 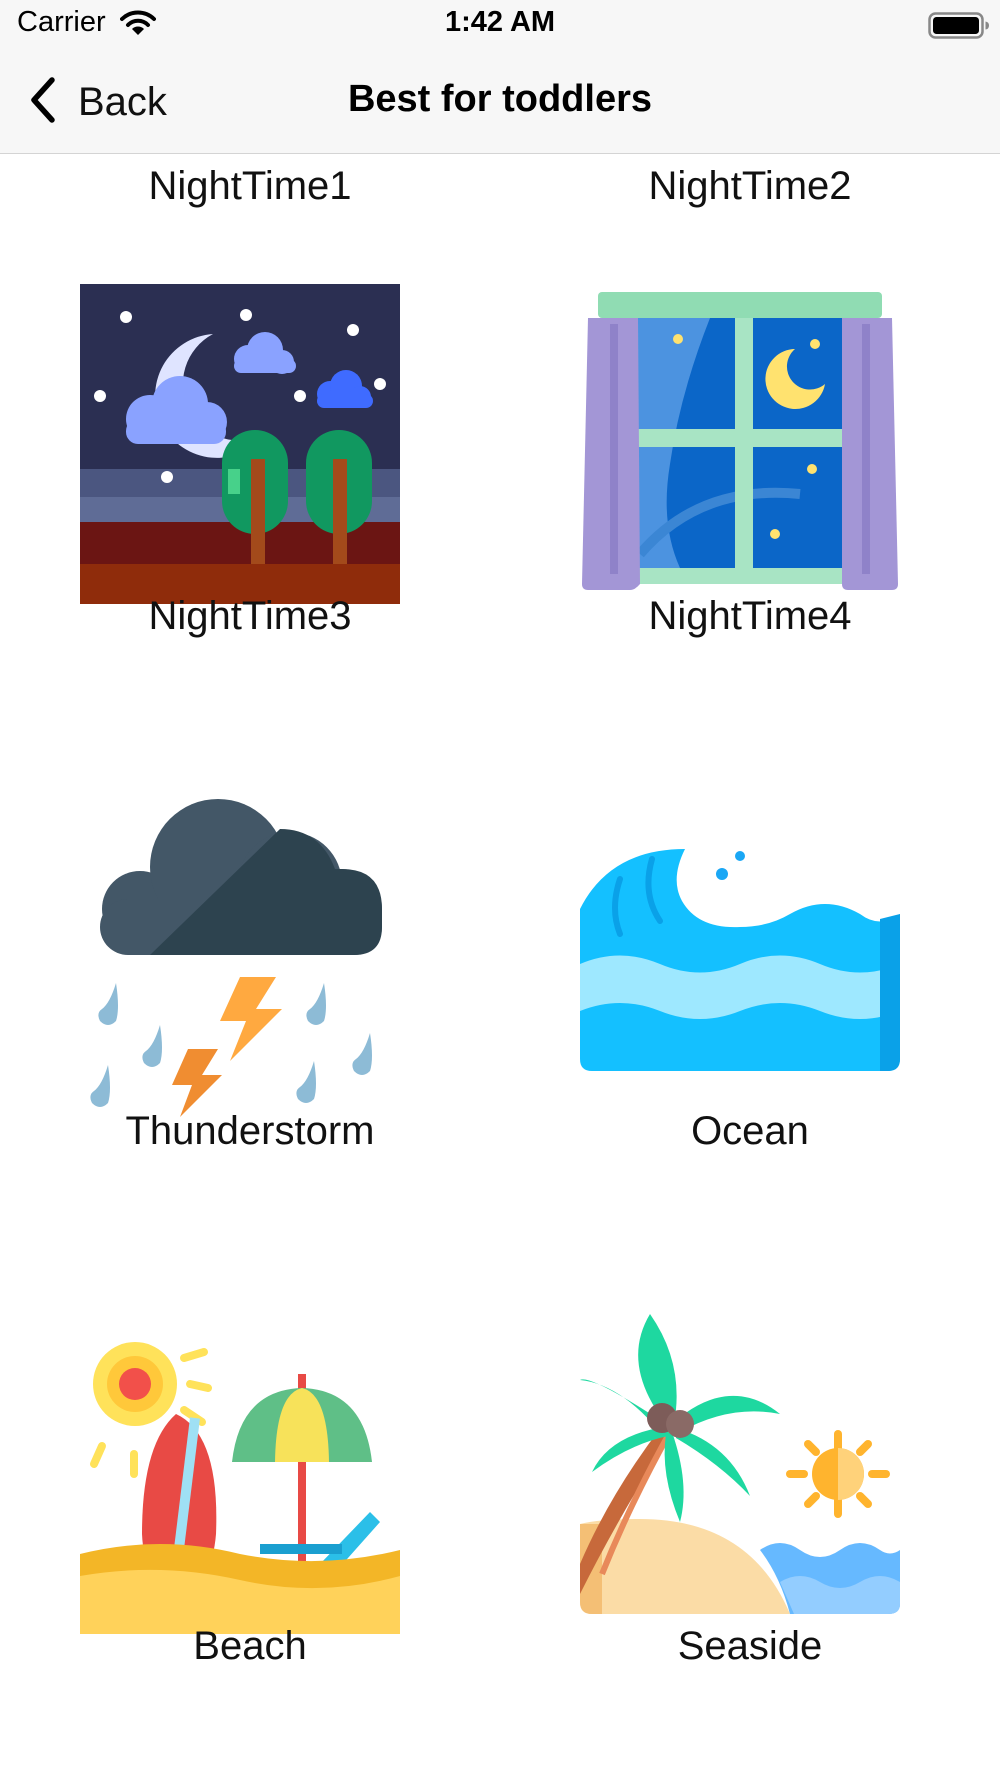 What do you see at coordinates (750, 616) in the screenshot?
I see `sound-name: NightTime4` at bounding box center [750, 616].